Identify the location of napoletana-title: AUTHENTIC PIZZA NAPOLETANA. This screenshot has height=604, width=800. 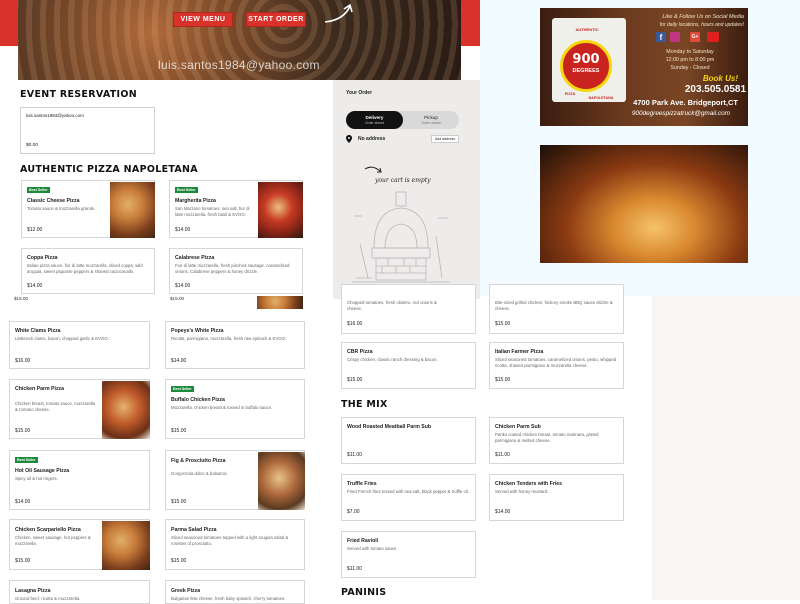
(109, 169).